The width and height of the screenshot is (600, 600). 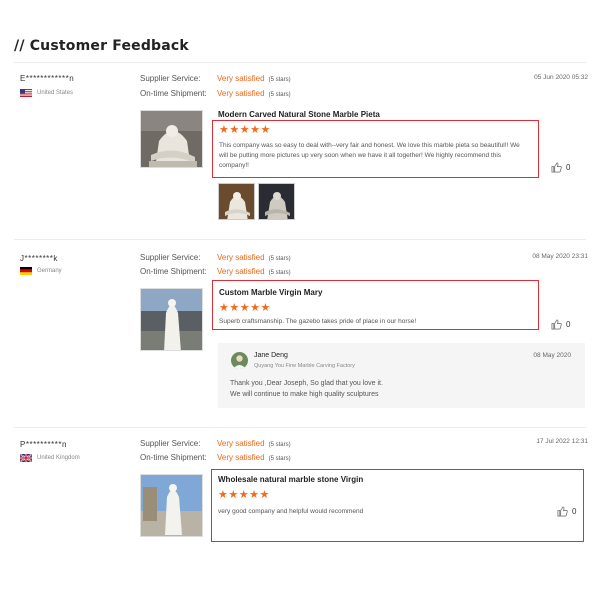 What do you see at coordinates (561, 77) in the screenshot?
I see `review-date: 05 Jun 2020 05:32` at bounding box center [561, 77].